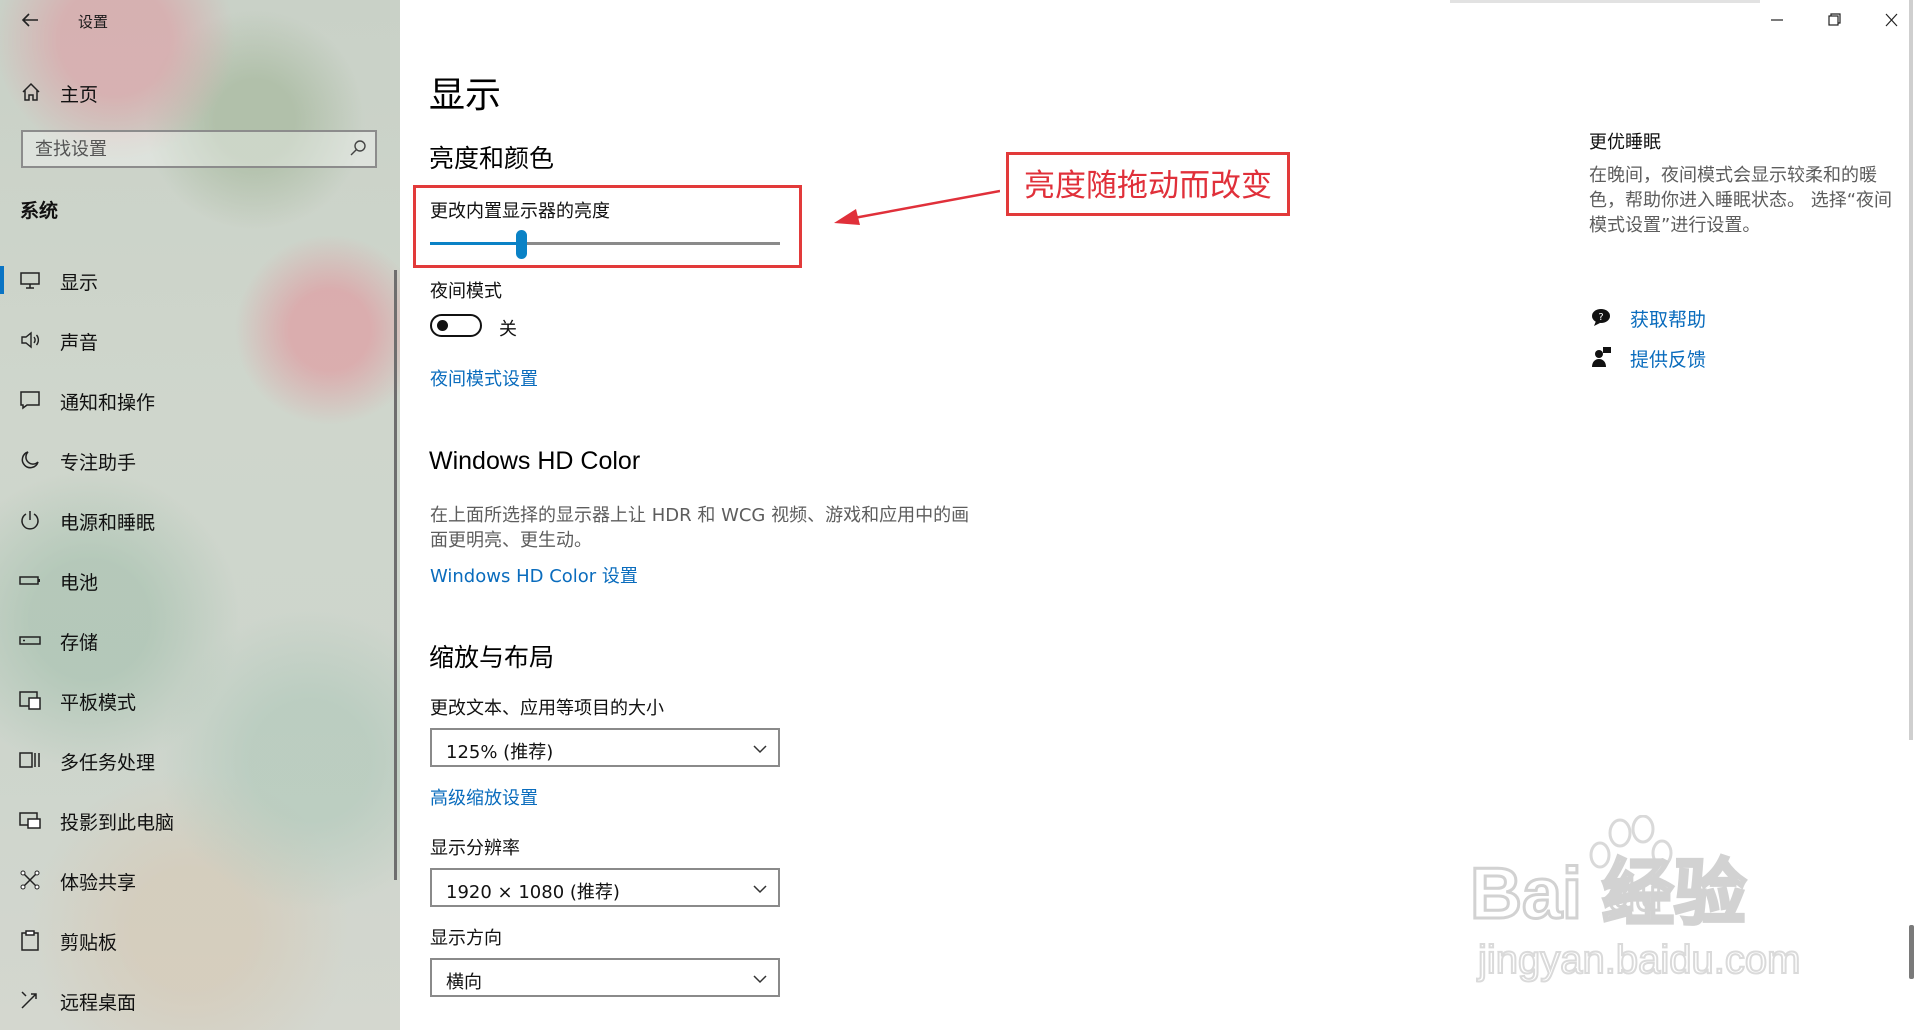 Image resolution: width=1920 pixels, height=1030 pixels. What do you see at coordinates (30, 940) in the screenshot?
I see `clipboard-icon` at bounding box center [30, 940].